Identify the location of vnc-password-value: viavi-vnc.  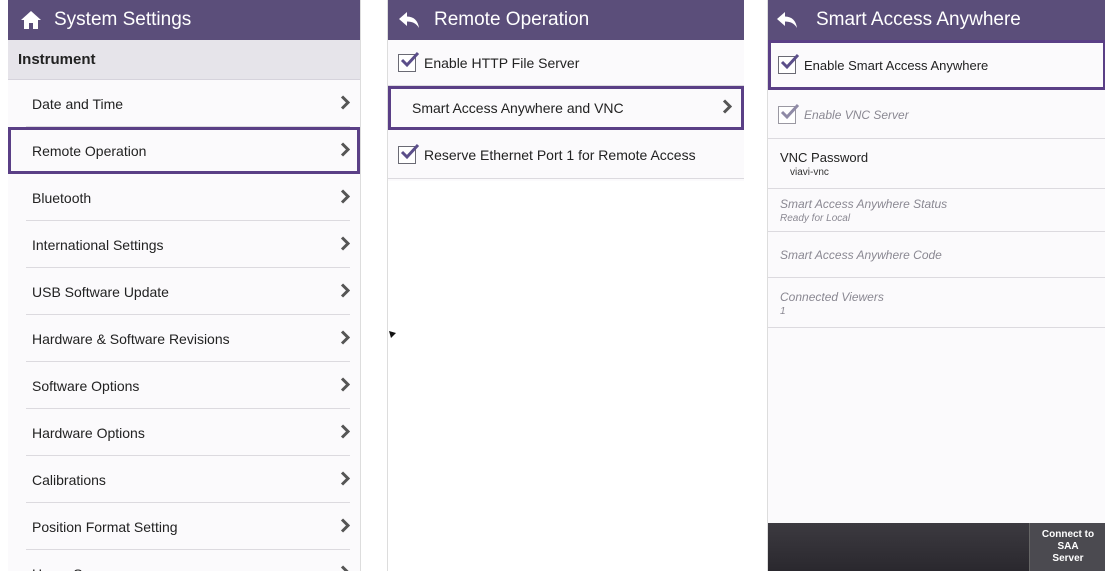
(809, 172).